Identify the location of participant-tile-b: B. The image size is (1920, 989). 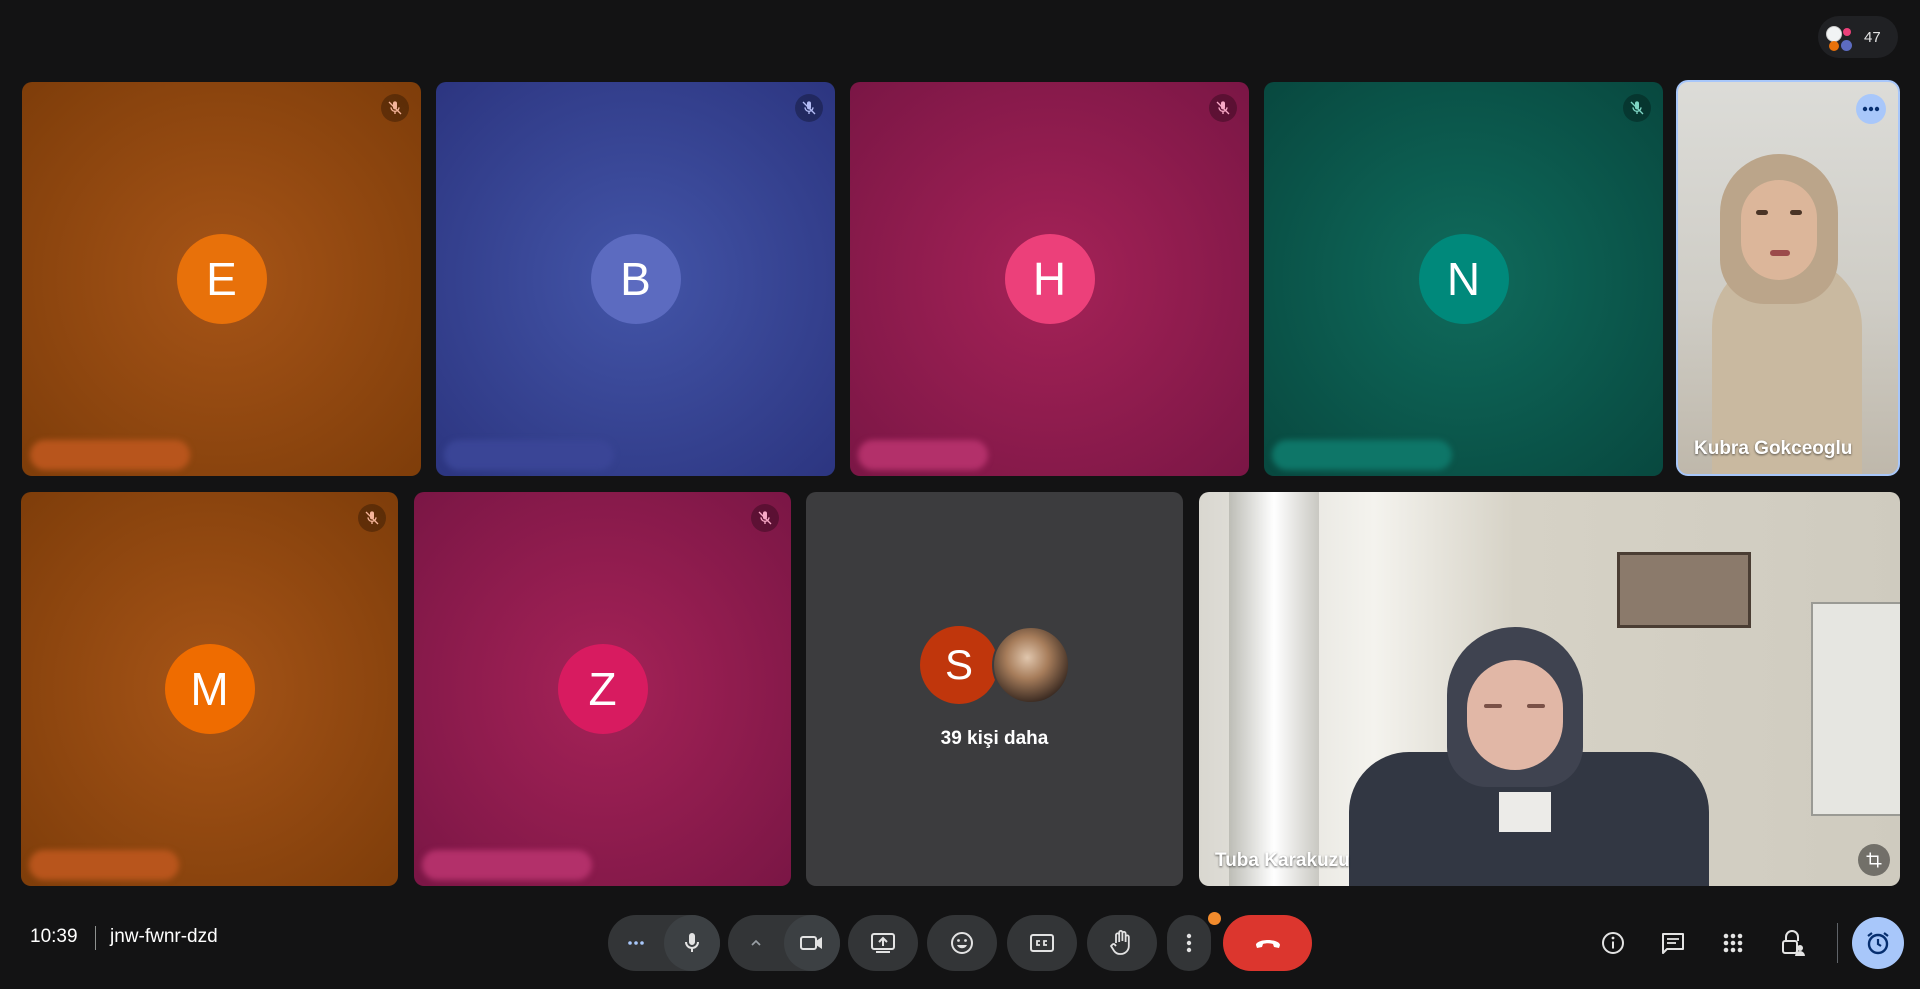
(635, 279).